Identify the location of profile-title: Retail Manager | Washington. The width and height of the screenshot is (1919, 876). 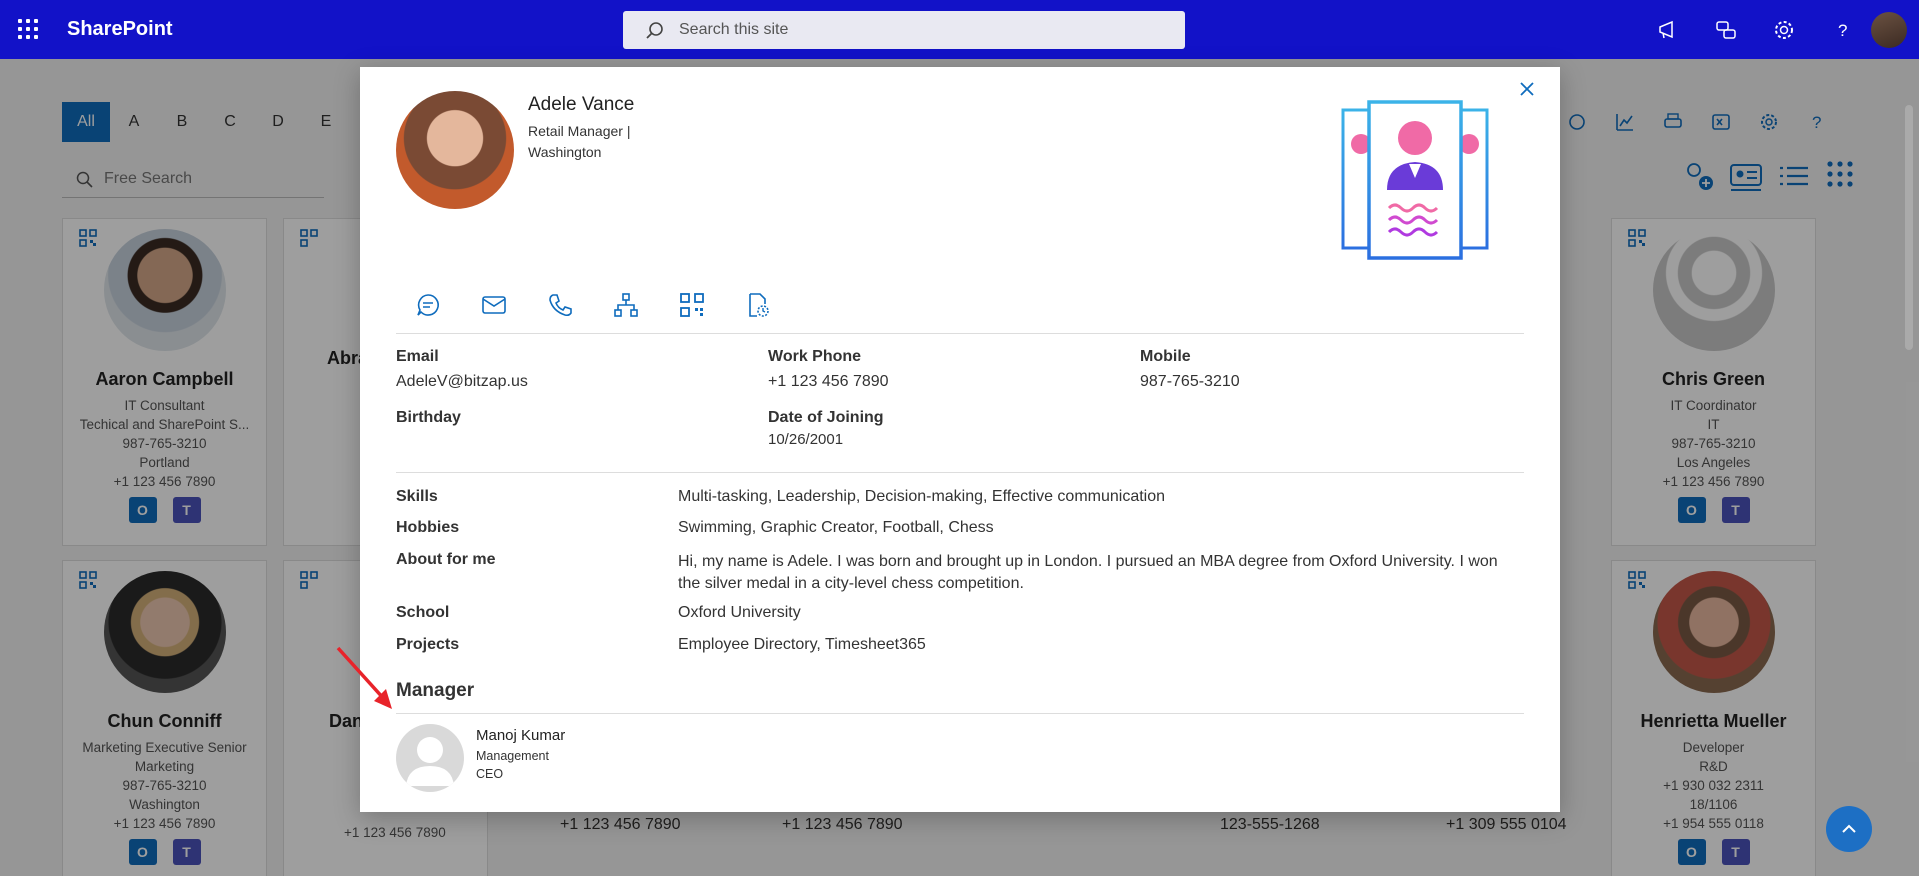
(598, 142).